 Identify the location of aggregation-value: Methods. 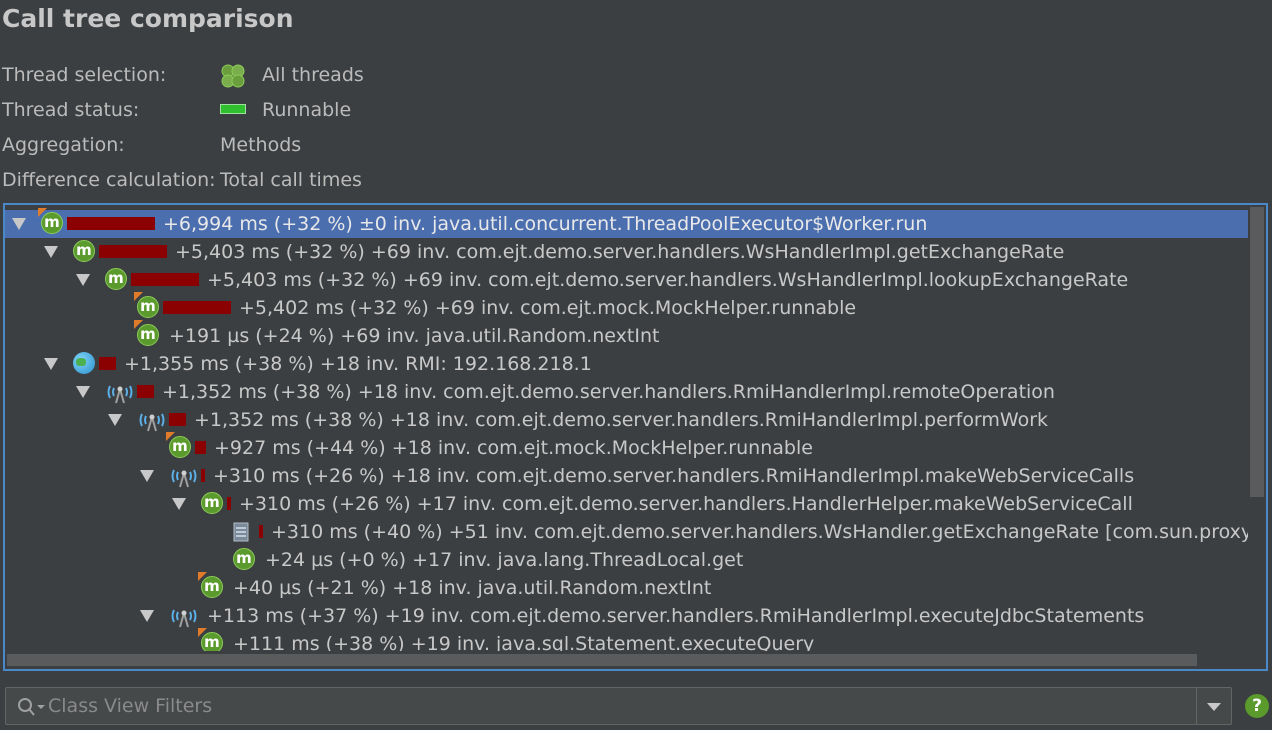
(260, 145).